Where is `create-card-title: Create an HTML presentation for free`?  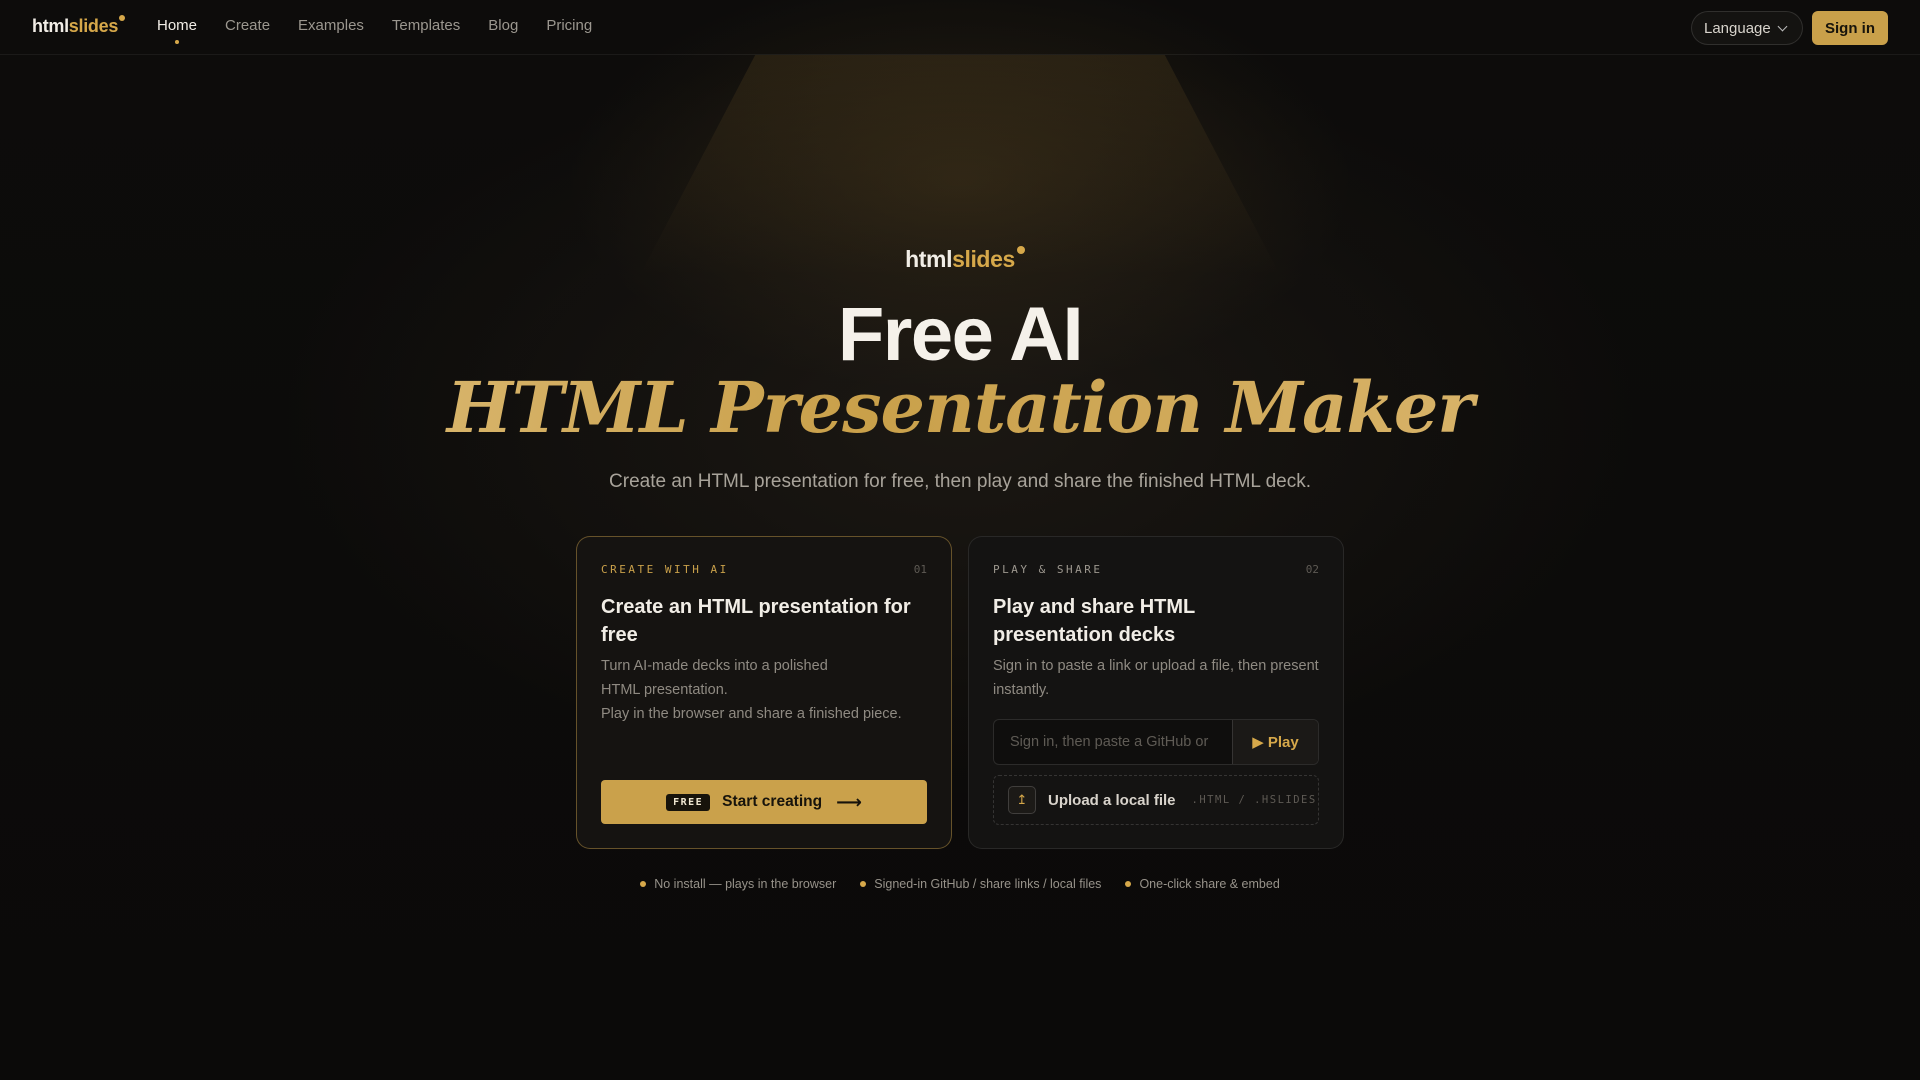 create-card-title: Create an HTML presentation for free is located at coordinates (756, 621).